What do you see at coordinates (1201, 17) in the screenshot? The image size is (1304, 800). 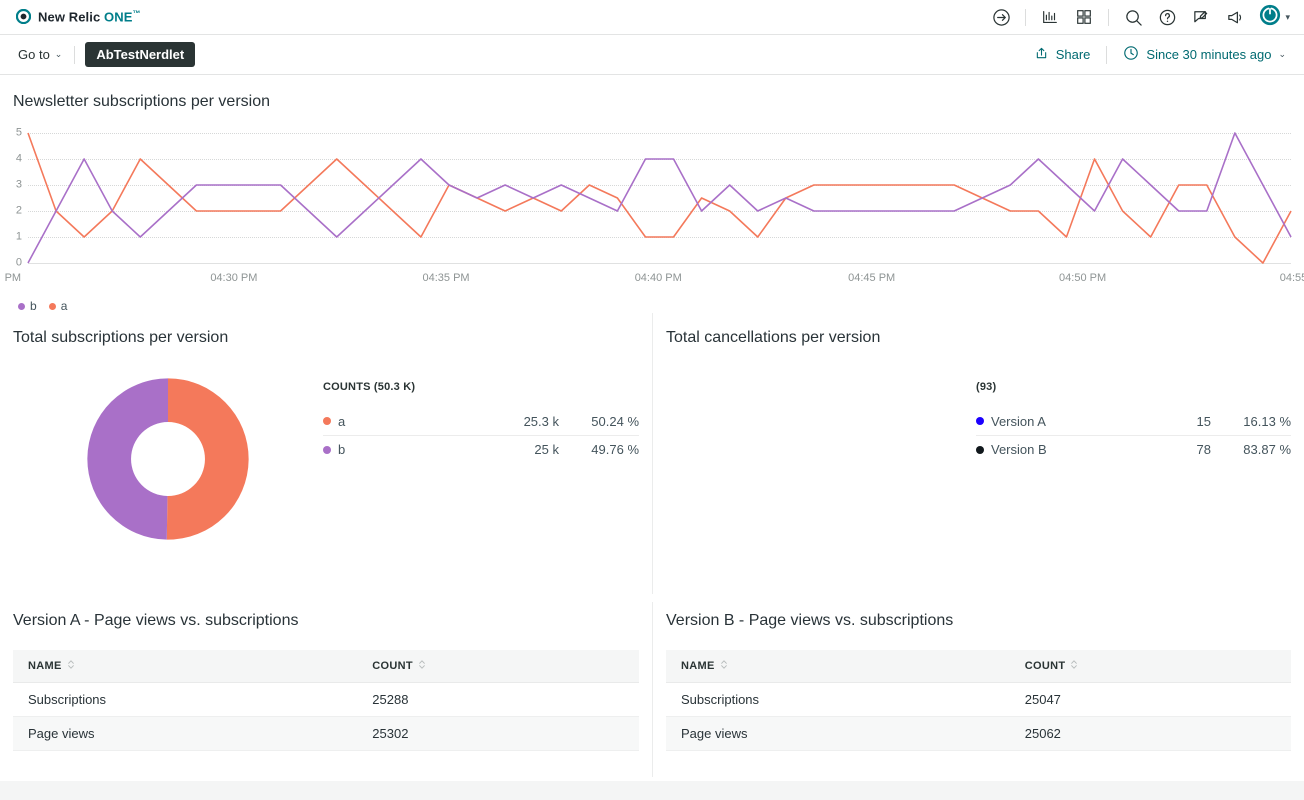 I see `feedback-icon` at bounding box center [1201, 17].